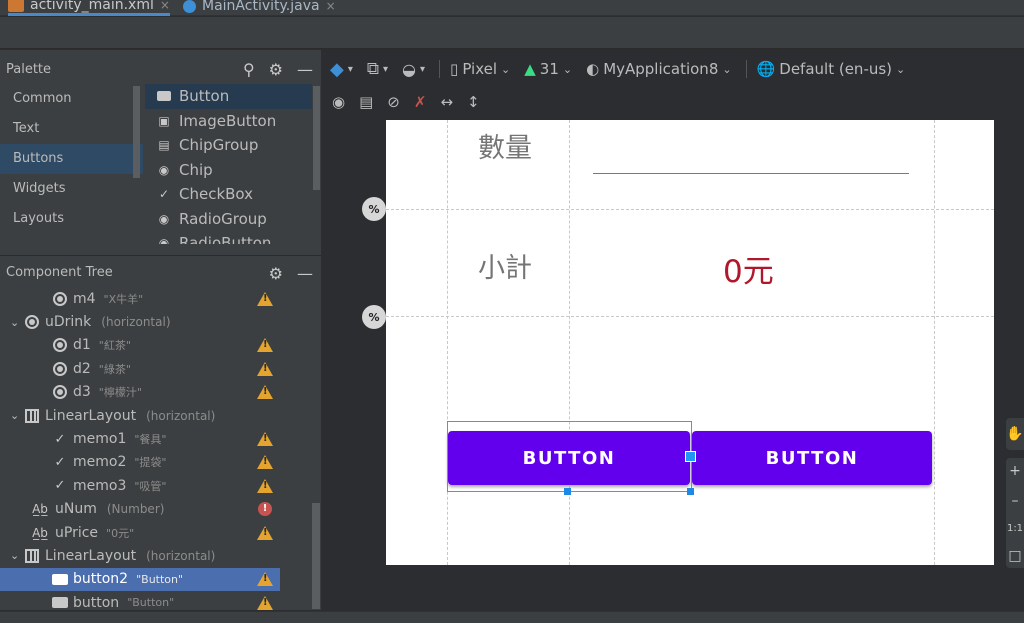 This screenshot has height=623, width=1024. I want to click on constraint-handle, so click(690, 456).